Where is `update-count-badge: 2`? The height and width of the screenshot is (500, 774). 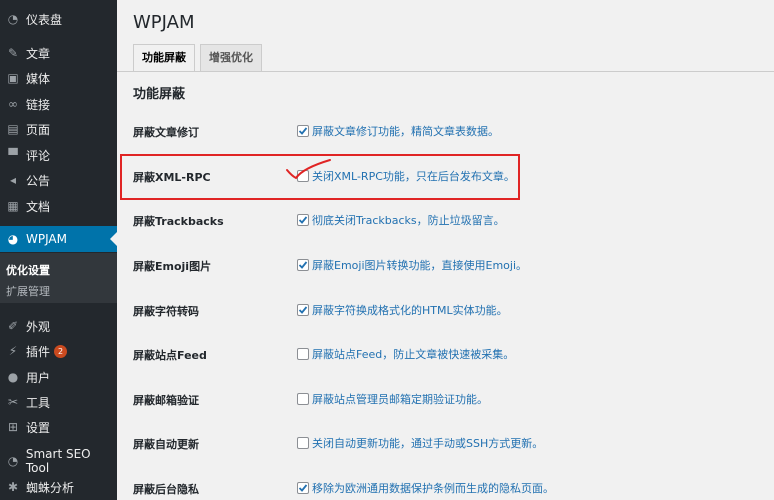 update-count-badge: 2 is located at coordinates (61, 351).